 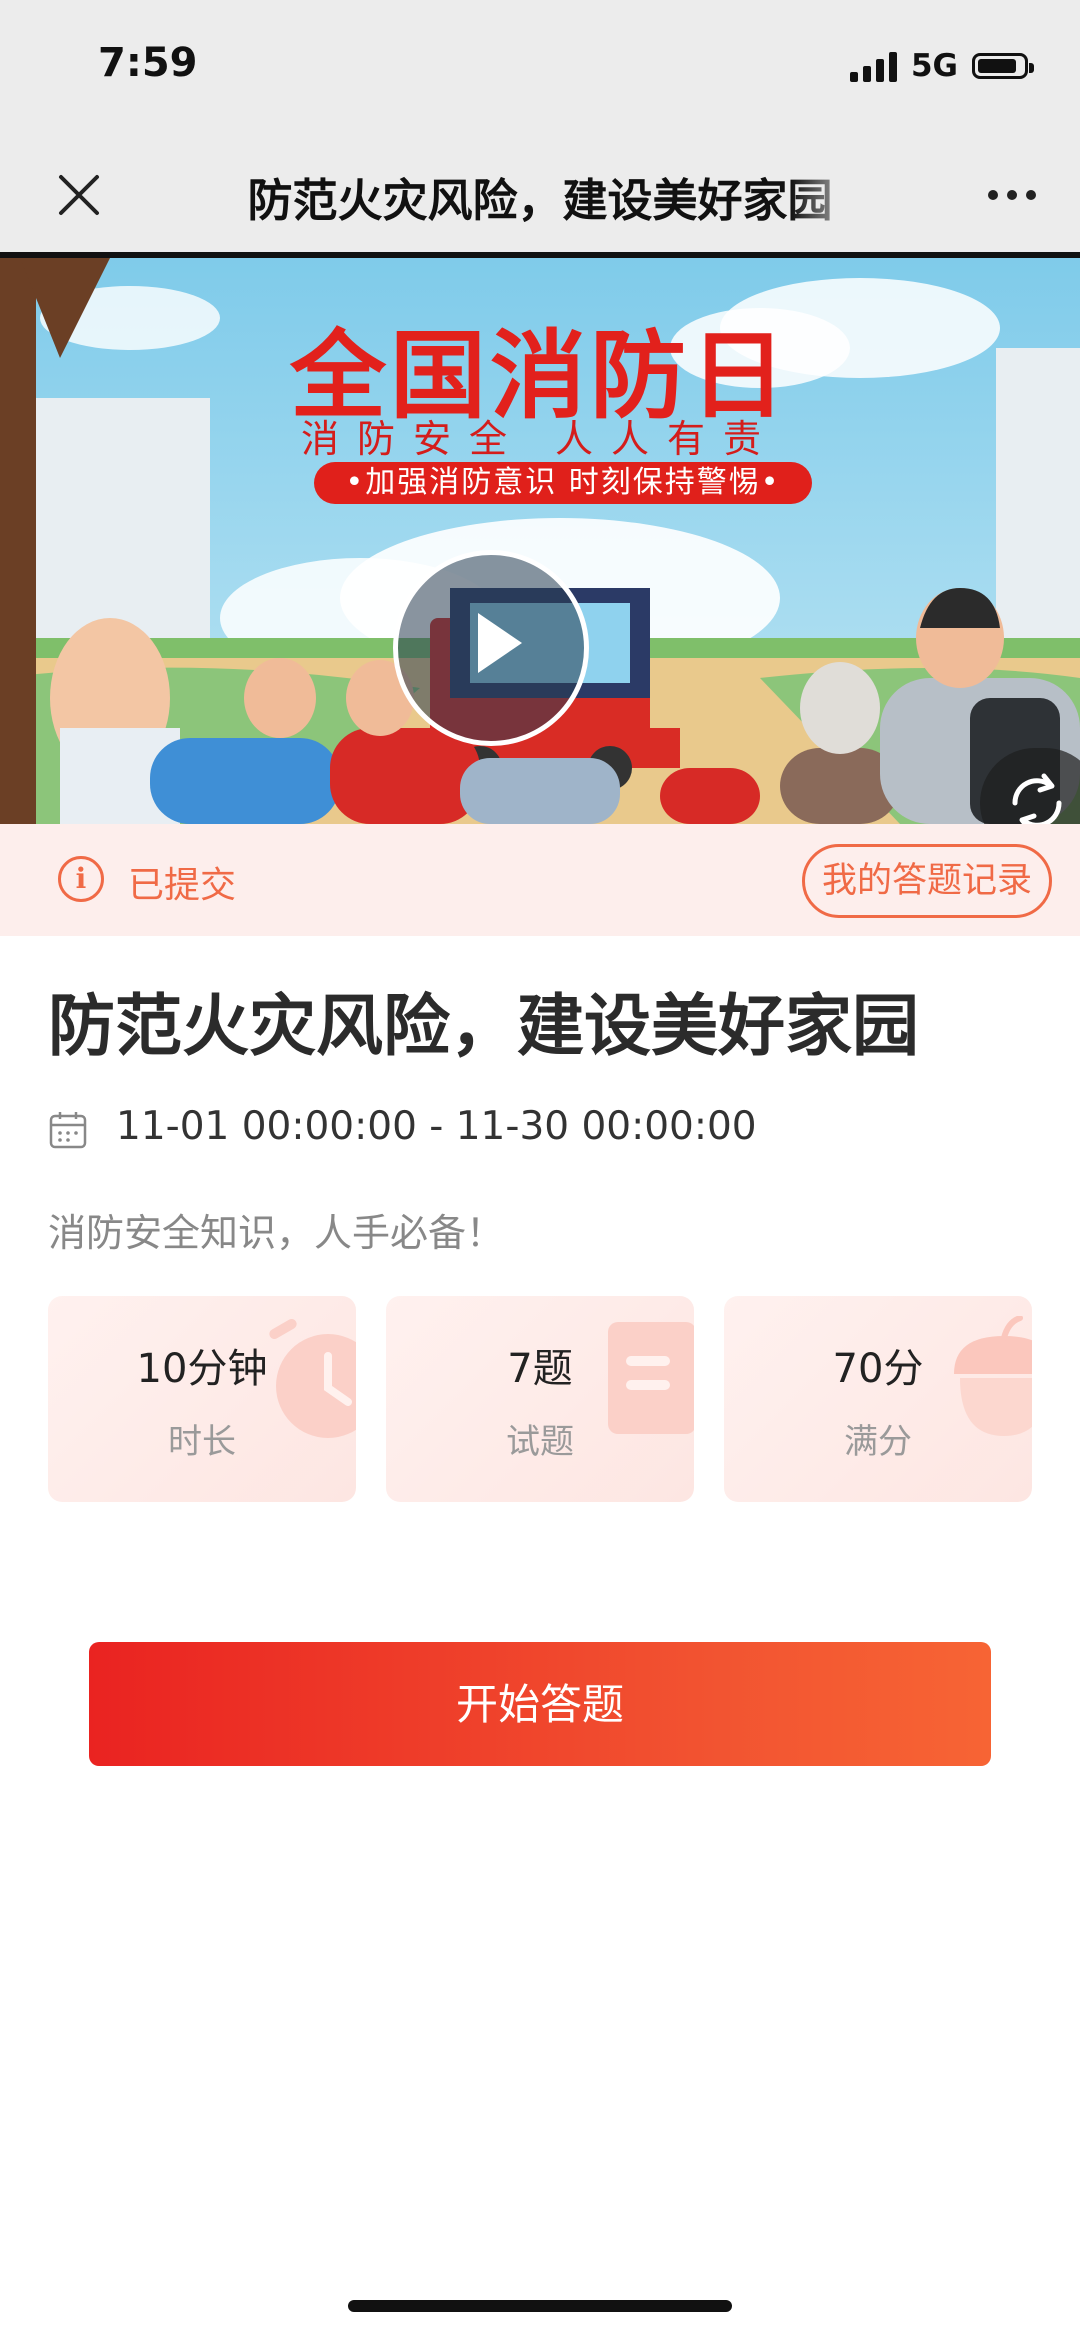 I want to click on status-time: 7:59, so click(x=148, y=63).